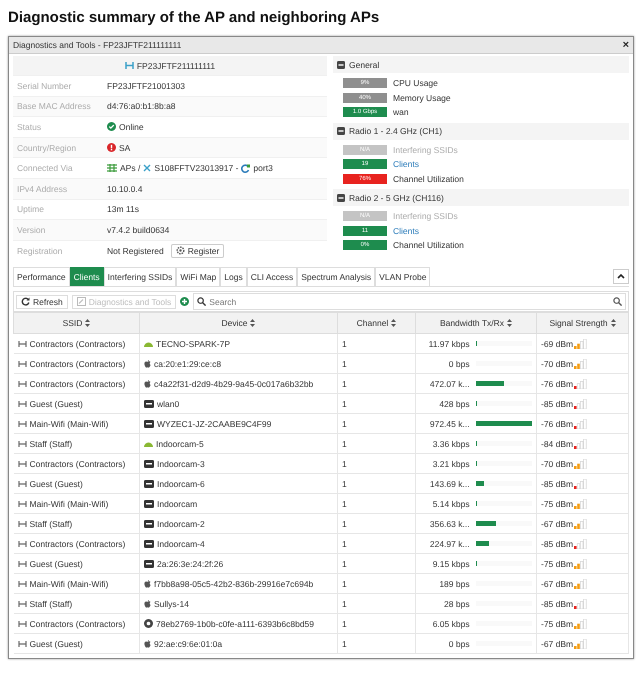 The height and width of the screenshot is (674, 641). Describe the element at coordinates (582, 323) in the screenshot. I see `column-header: Signal Strength` at that location.